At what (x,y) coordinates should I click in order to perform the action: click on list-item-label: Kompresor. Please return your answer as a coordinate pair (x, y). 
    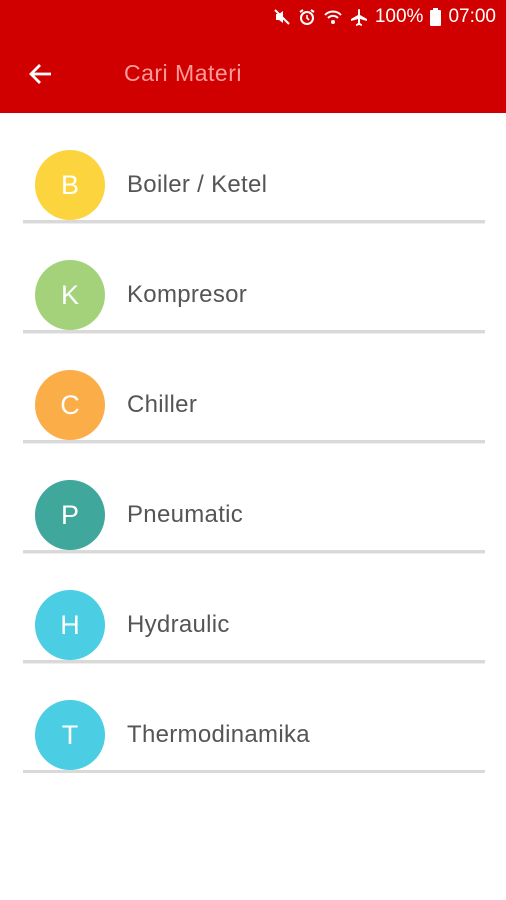
    Looking at the image, I should click on (187, 294).